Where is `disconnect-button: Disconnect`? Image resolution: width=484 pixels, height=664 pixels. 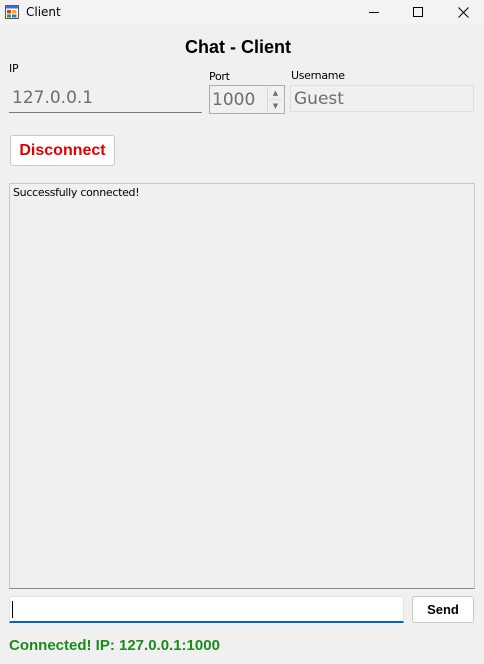
disconnect-button: Disconnect is located at coordinates (62, 150).